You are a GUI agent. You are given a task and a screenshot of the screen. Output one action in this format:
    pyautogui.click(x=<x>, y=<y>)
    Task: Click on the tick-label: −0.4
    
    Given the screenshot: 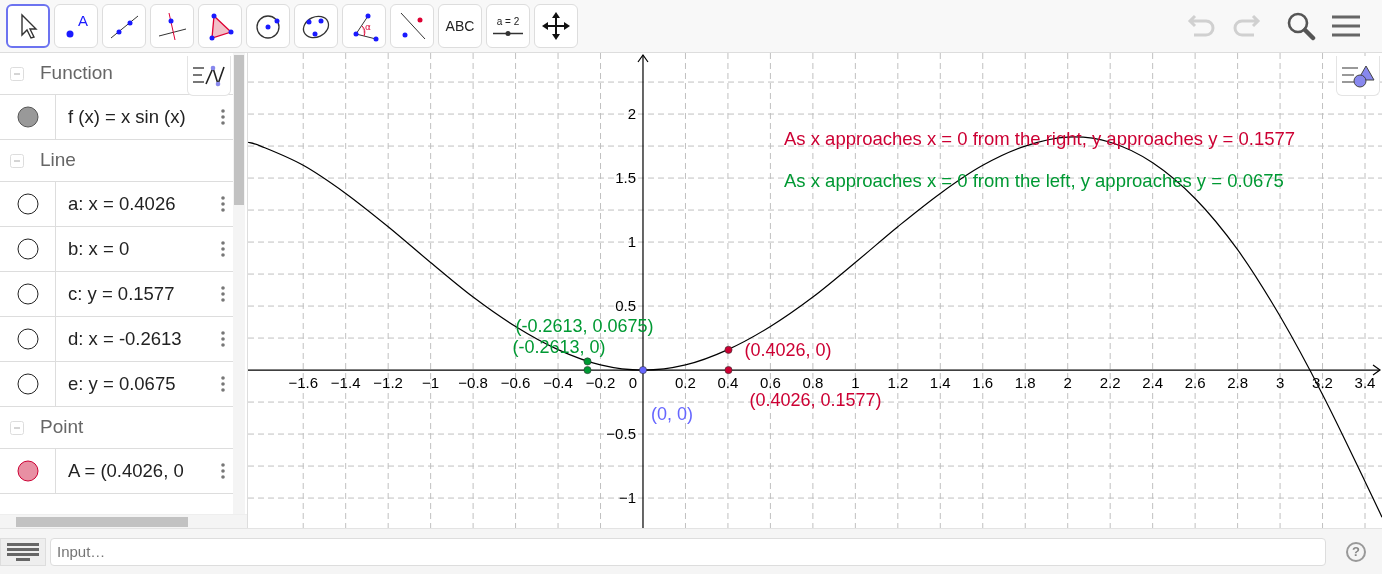 What is the action you would take?
    pyautogui.click(x=558, y=383)
    